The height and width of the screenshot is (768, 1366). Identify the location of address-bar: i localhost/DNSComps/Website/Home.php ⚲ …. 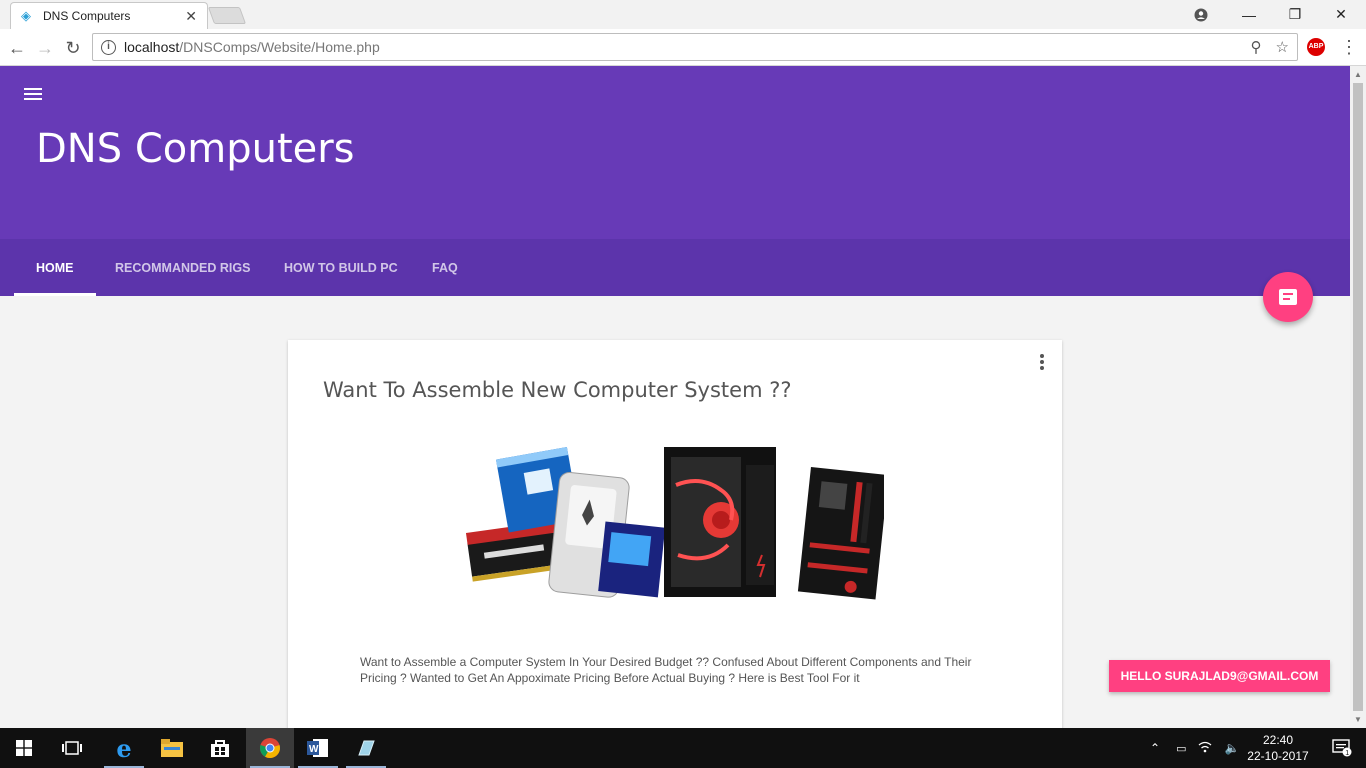
(695, 47).